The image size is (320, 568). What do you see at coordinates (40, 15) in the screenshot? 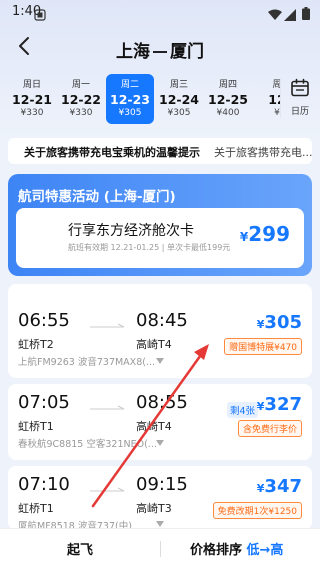
I see `notification-icon` at bounding box center [40, 15].